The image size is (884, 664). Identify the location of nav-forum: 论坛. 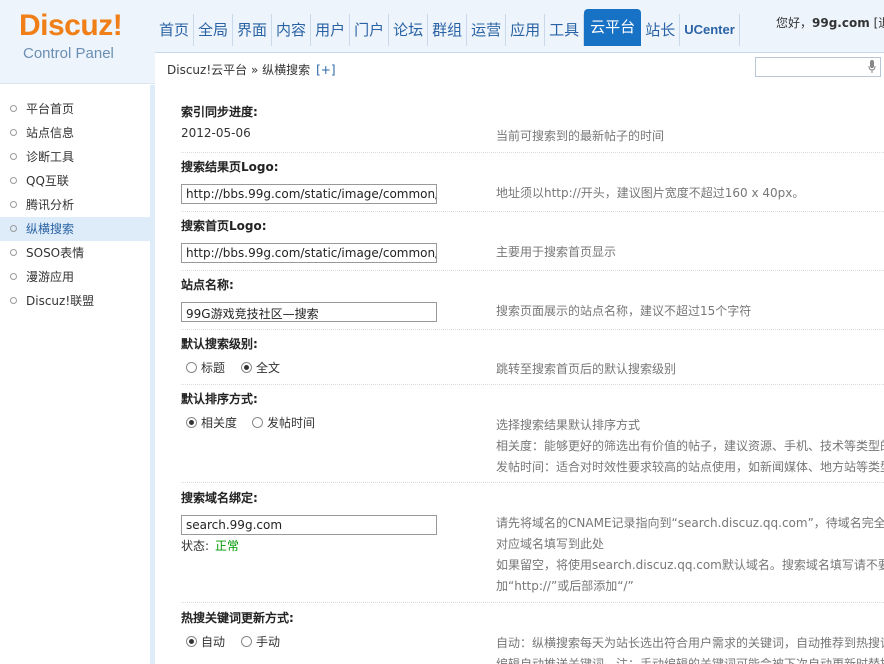
(409, 30).